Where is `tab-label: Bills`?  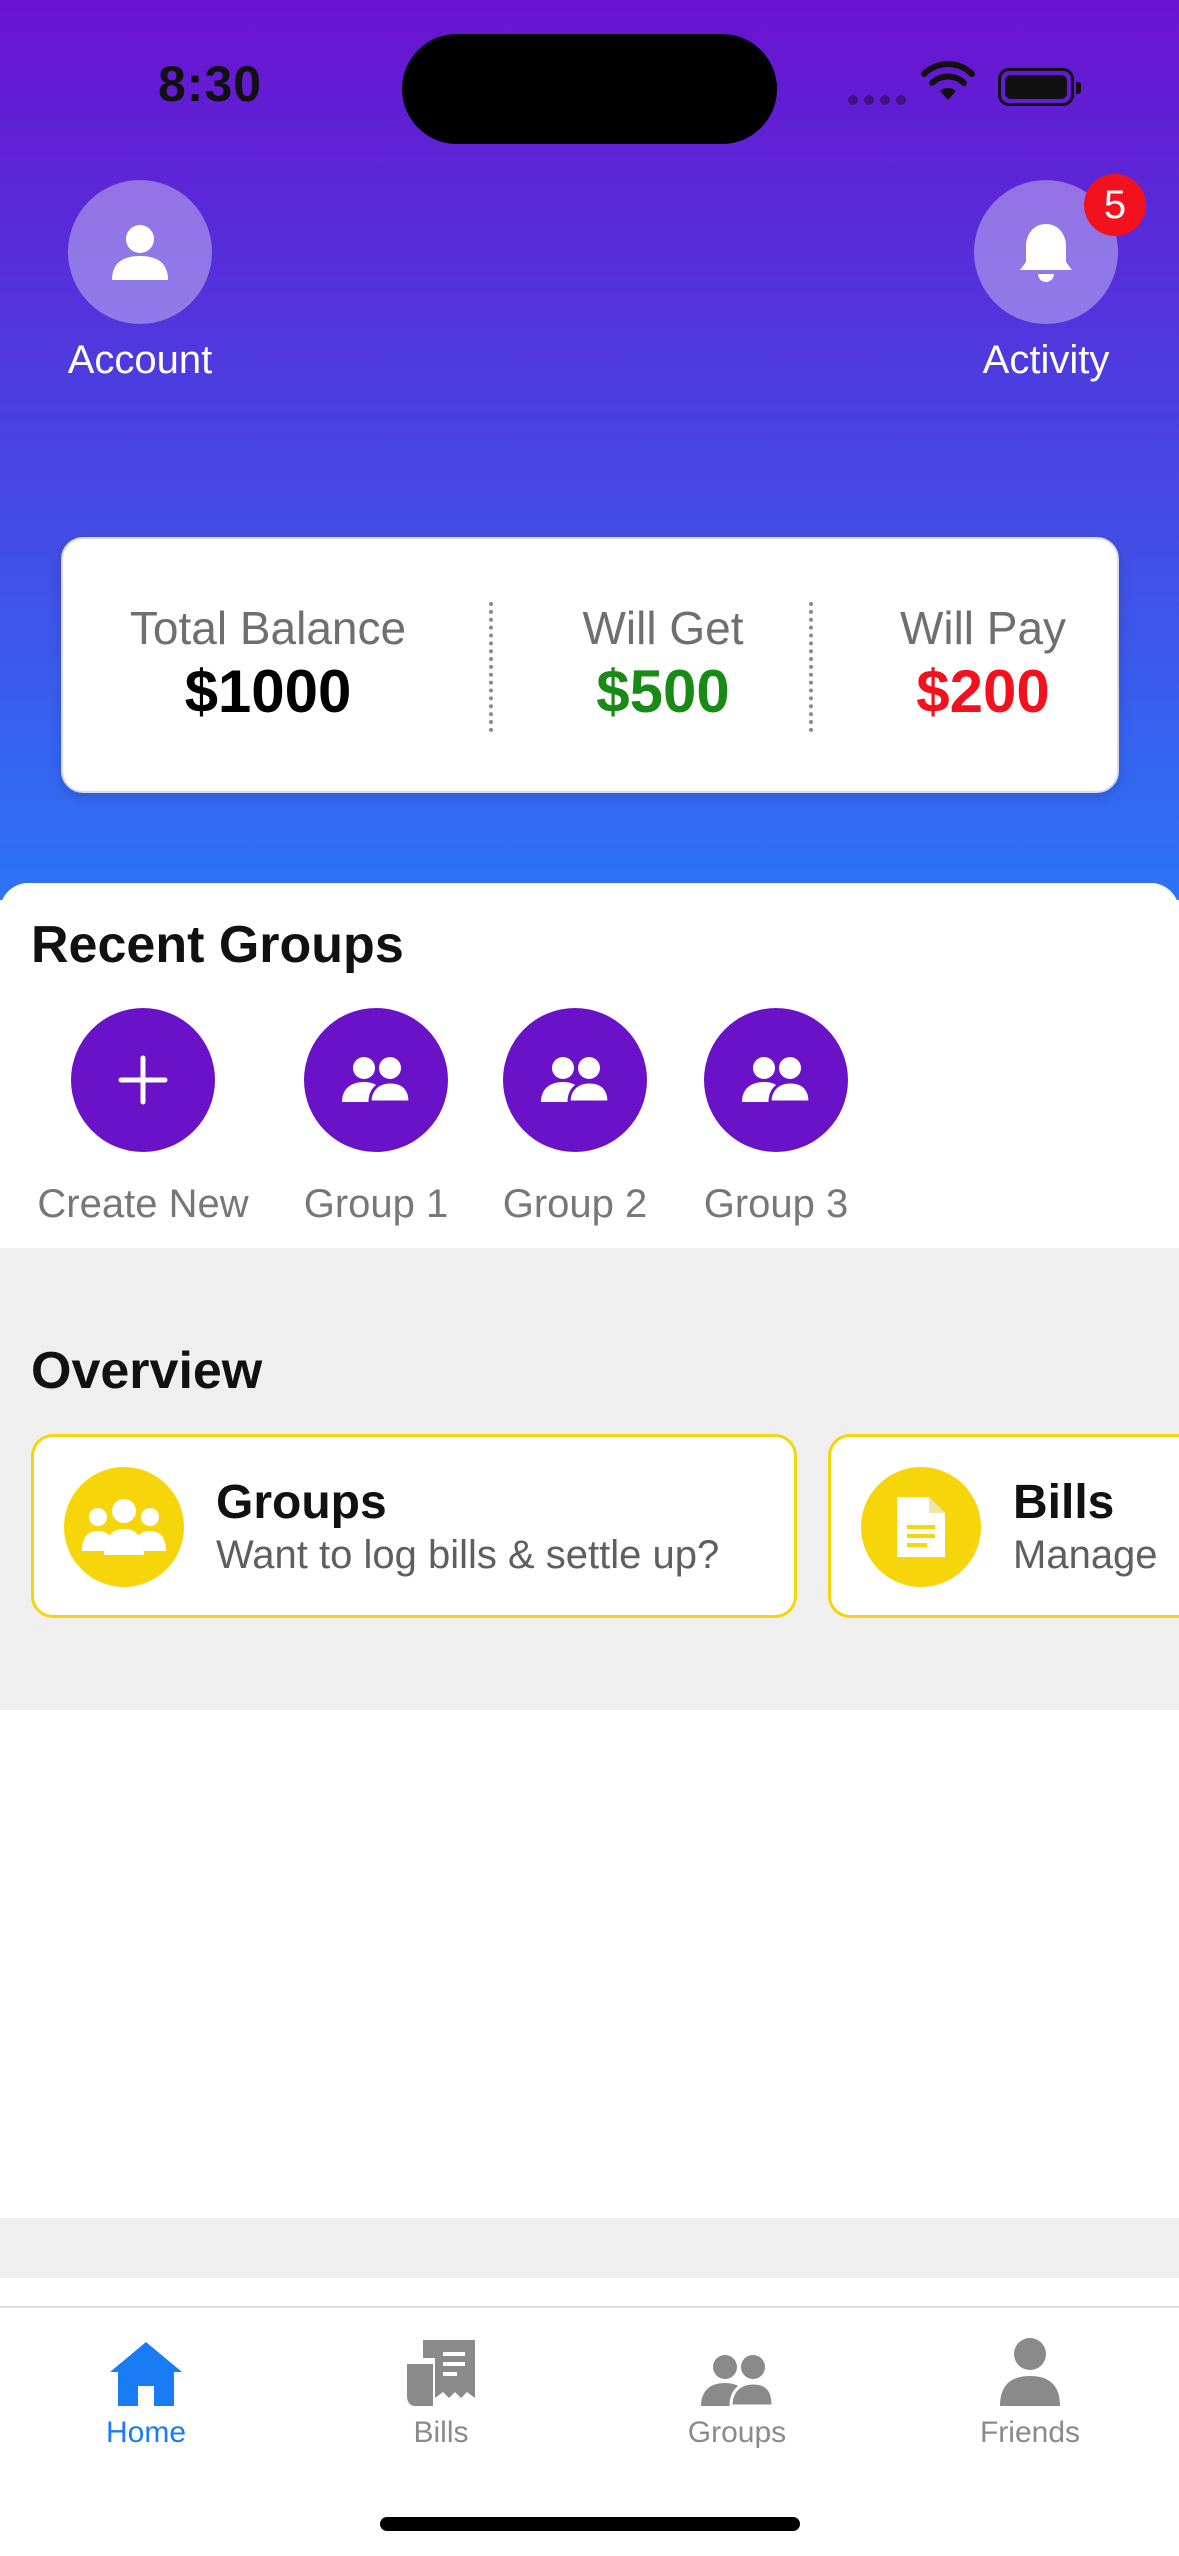 tab-label: Bills is located at coordinates (441, 2432).